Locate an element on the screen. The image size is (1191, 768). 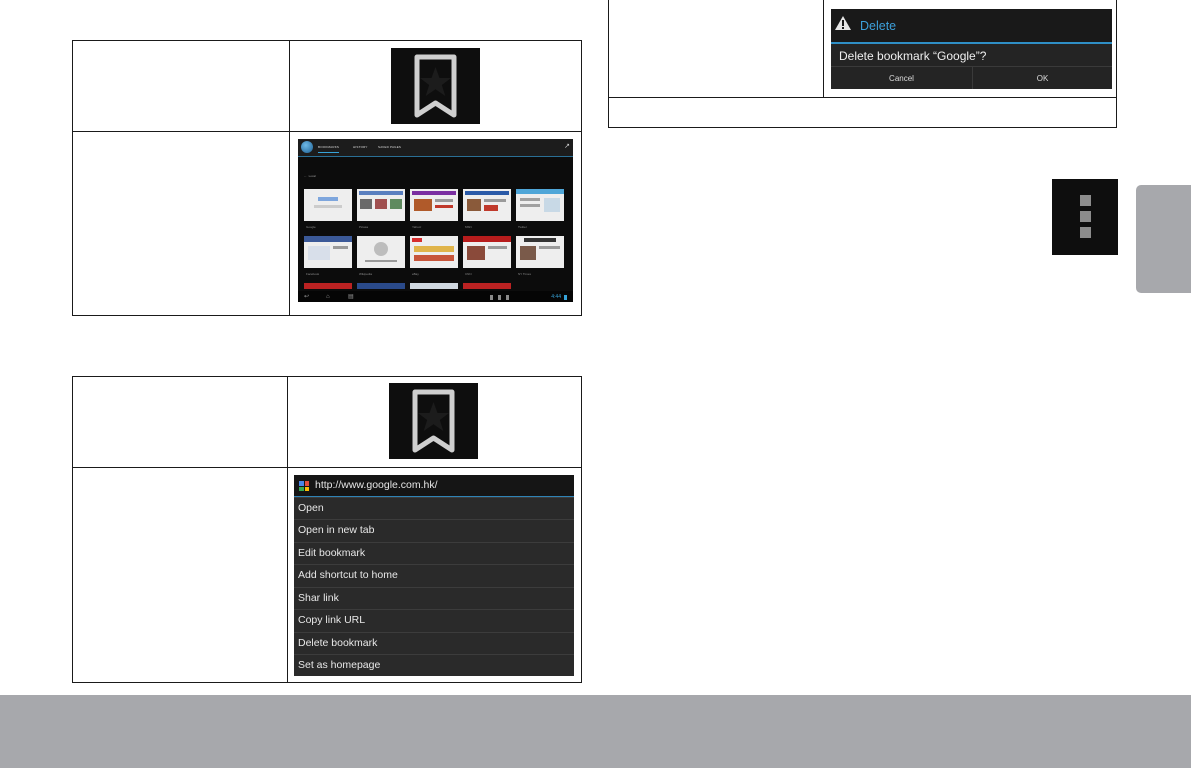
system-bar: ↩ ⌂ ▤ 4:44 is located at coordinates (435, 296).